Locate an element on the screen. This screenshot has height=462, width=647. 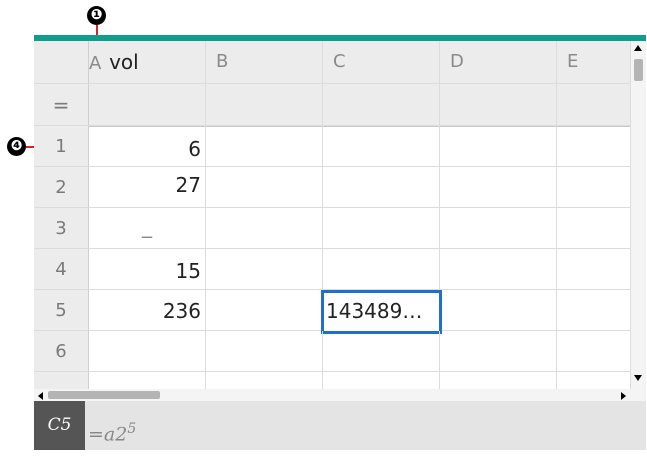
cell-b3 is located at coordinates (264, 228).